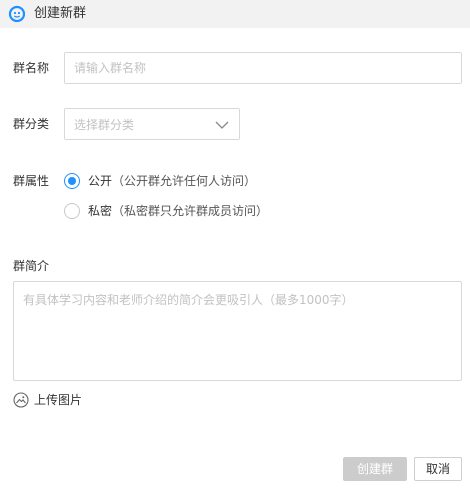 Image resolution: width=470 pixels, height=497 pixels. What do you see at coordinates (17, 14) in the screenshot?
I see `smiley-logo-icon` at bounding box center [17, 14].